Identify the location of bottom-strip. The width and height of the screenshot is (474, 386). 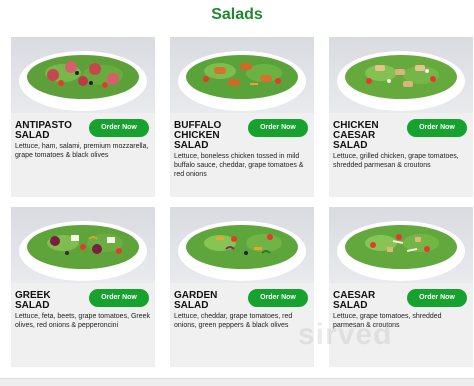
(237, 382).